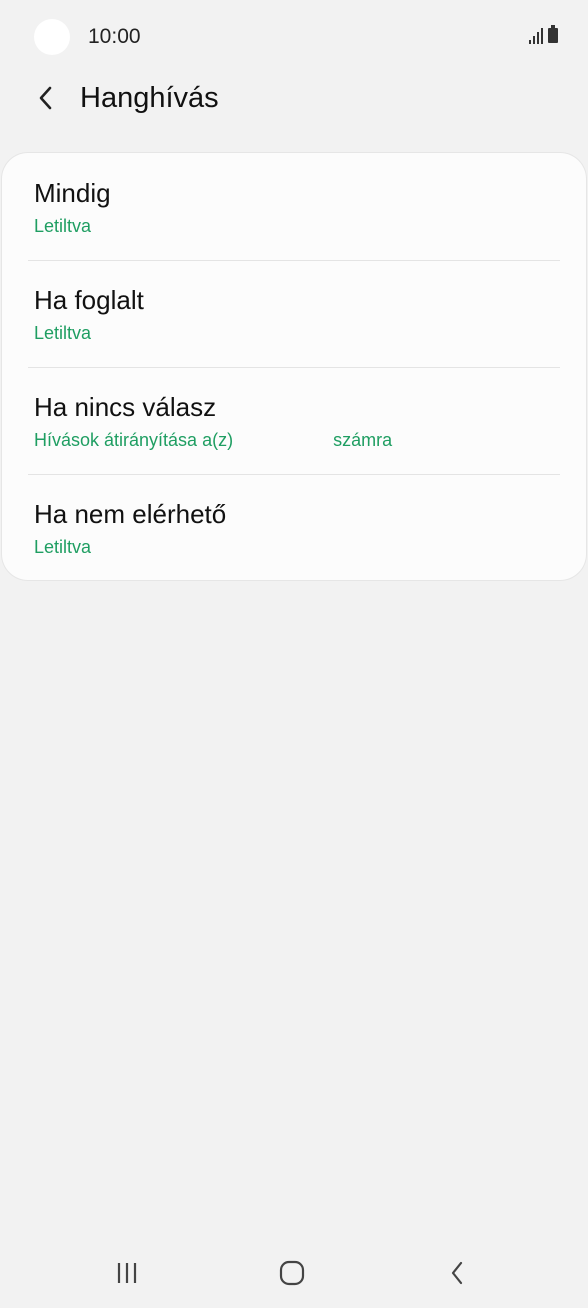  Describe the element at coordinates (363, 440) in the screenshot. I see `item-subtitle-part2: számra` at that location.